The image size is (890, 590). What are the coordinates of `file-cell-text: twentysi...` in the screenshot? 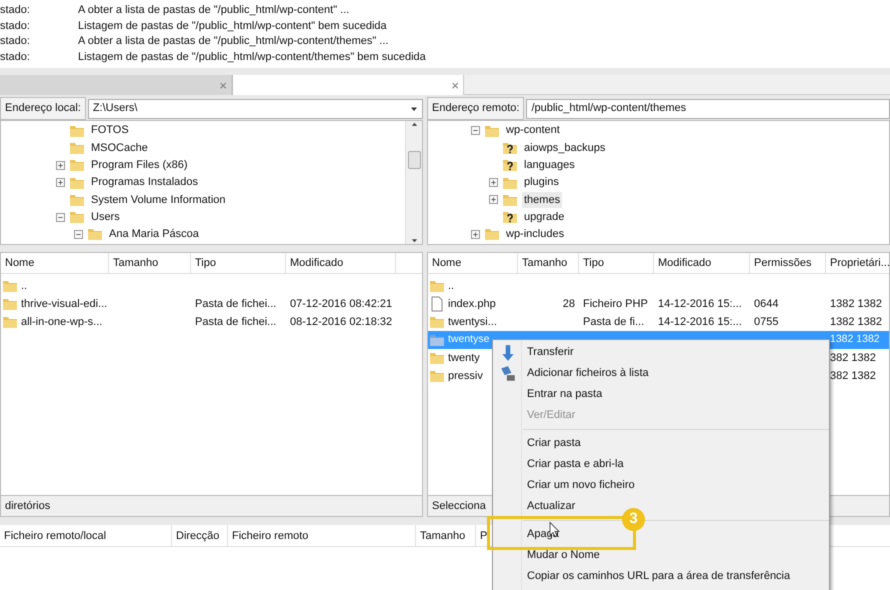 It's located at (472, 322).